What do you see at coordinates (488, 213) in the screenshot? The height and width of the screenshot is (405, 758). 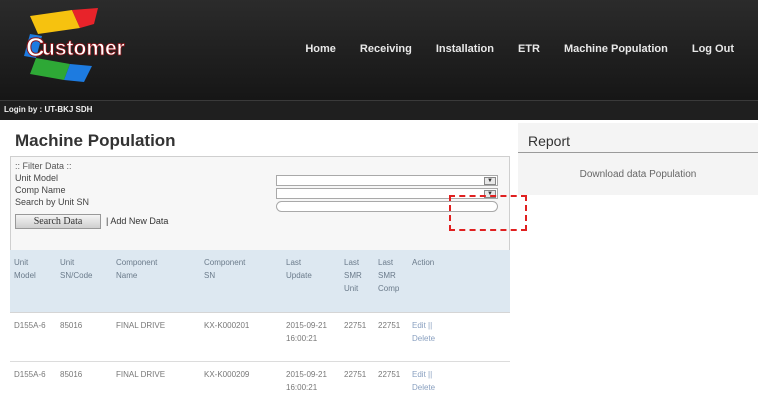 I see `highlight-callout-box` at bounding box center [488, 213].